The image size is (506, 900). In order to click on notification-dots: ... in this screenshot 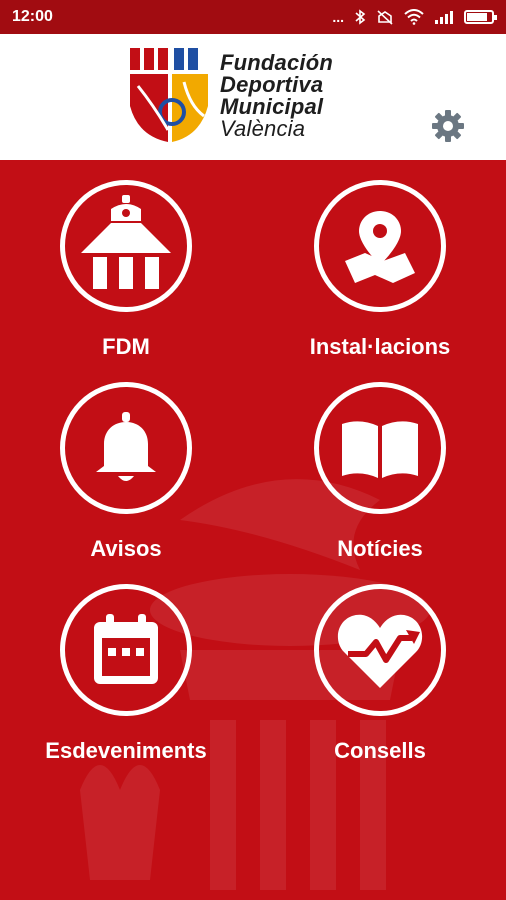, I will do `click(338, 17)`.